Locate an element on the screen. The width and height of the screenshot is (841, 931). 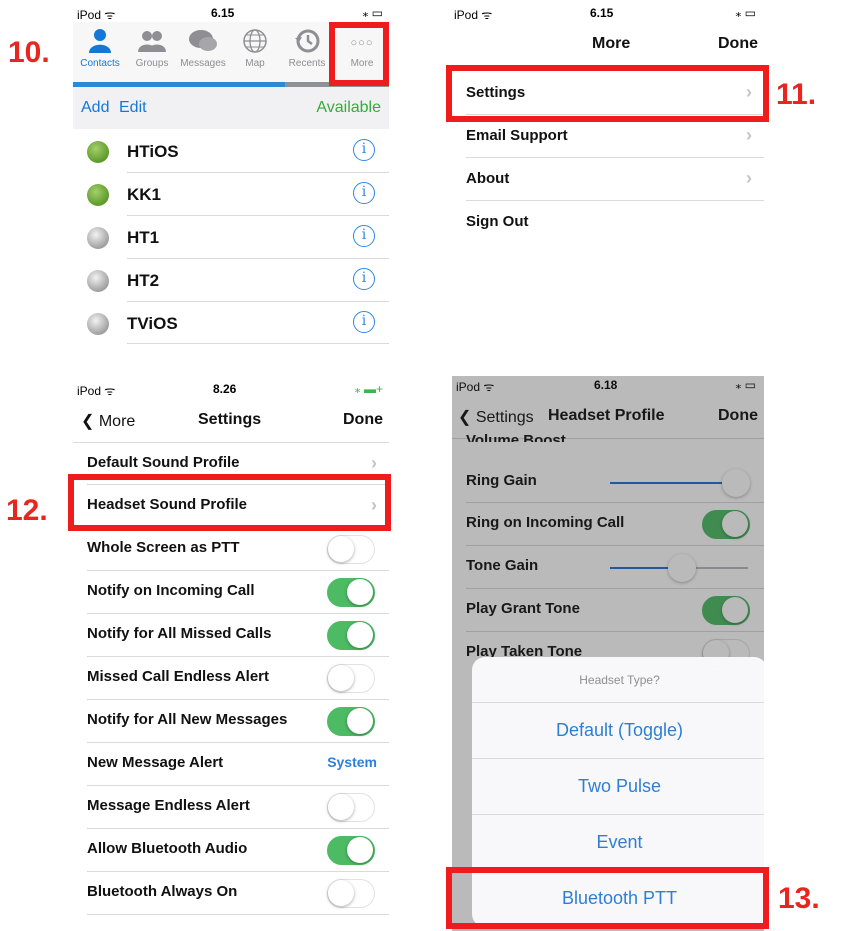
nav-bar: ❮ More Settings Done is located at coordinates (231, 420).